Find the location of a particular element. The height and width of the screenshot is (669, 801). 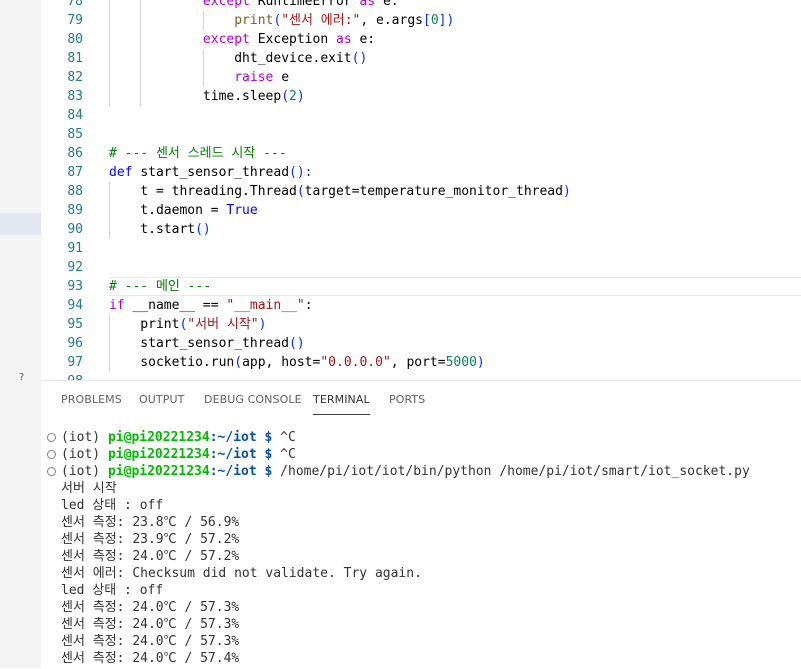

line-number: 89 is located at coordinates (75, 210).